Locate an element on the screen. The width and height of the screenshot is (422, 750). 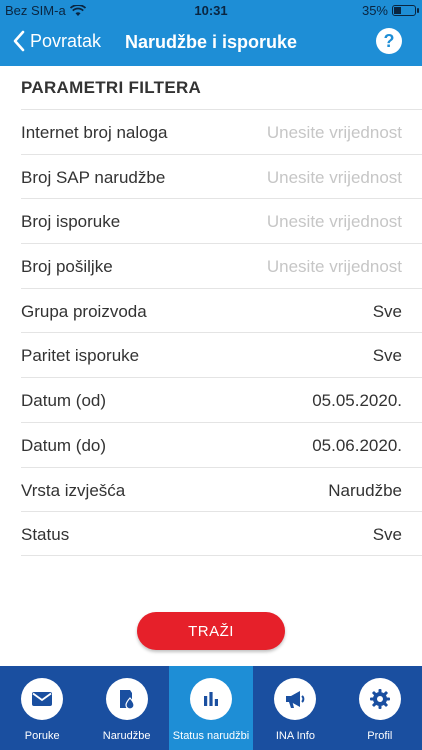
product-group-value: Sve is located at coordinates (387, 311).